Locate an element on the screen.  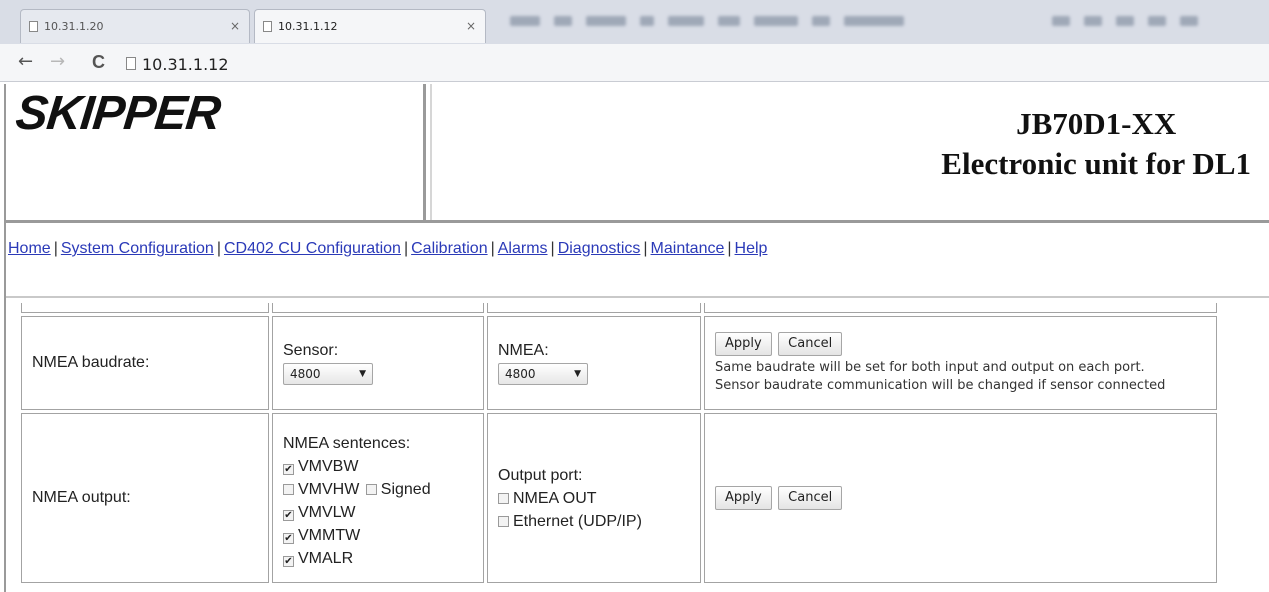
output-port-cell: Output port: NMEA OUT Ethernet (UDP/IP) is located at coordinates (594, 498).